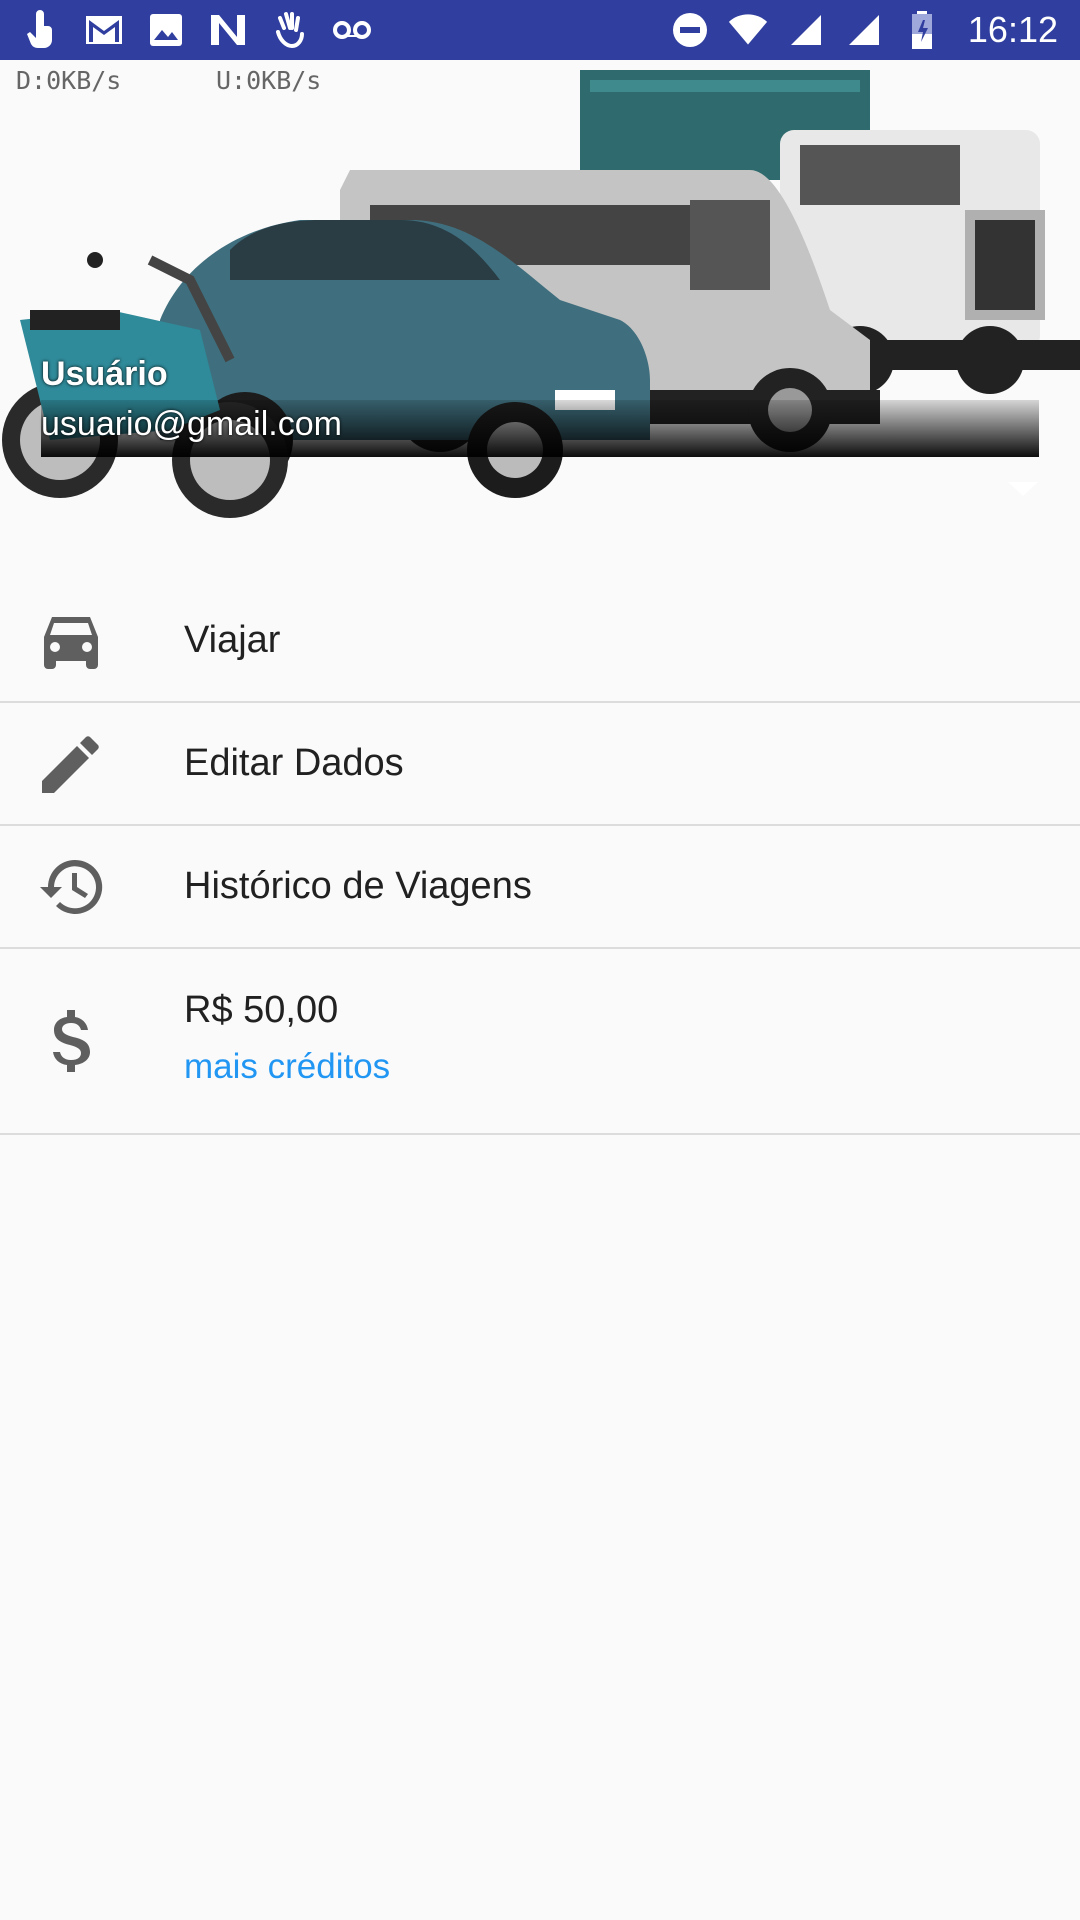 The image size is (1080, 1920). What do you see at coordinates (104, 30) in the screenshot?
I see `gmail-icon` at bounding box center [104, 30].